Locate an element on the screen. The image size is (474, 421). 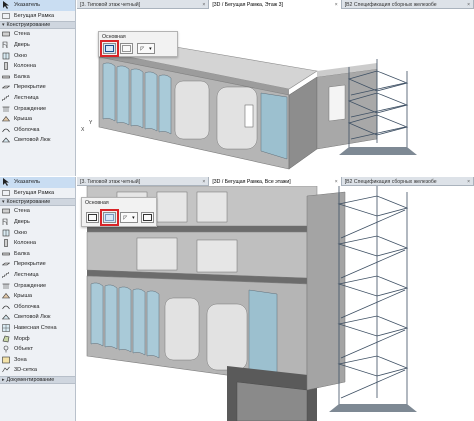
tool-label: Балка is located at coordinates (22, 253).